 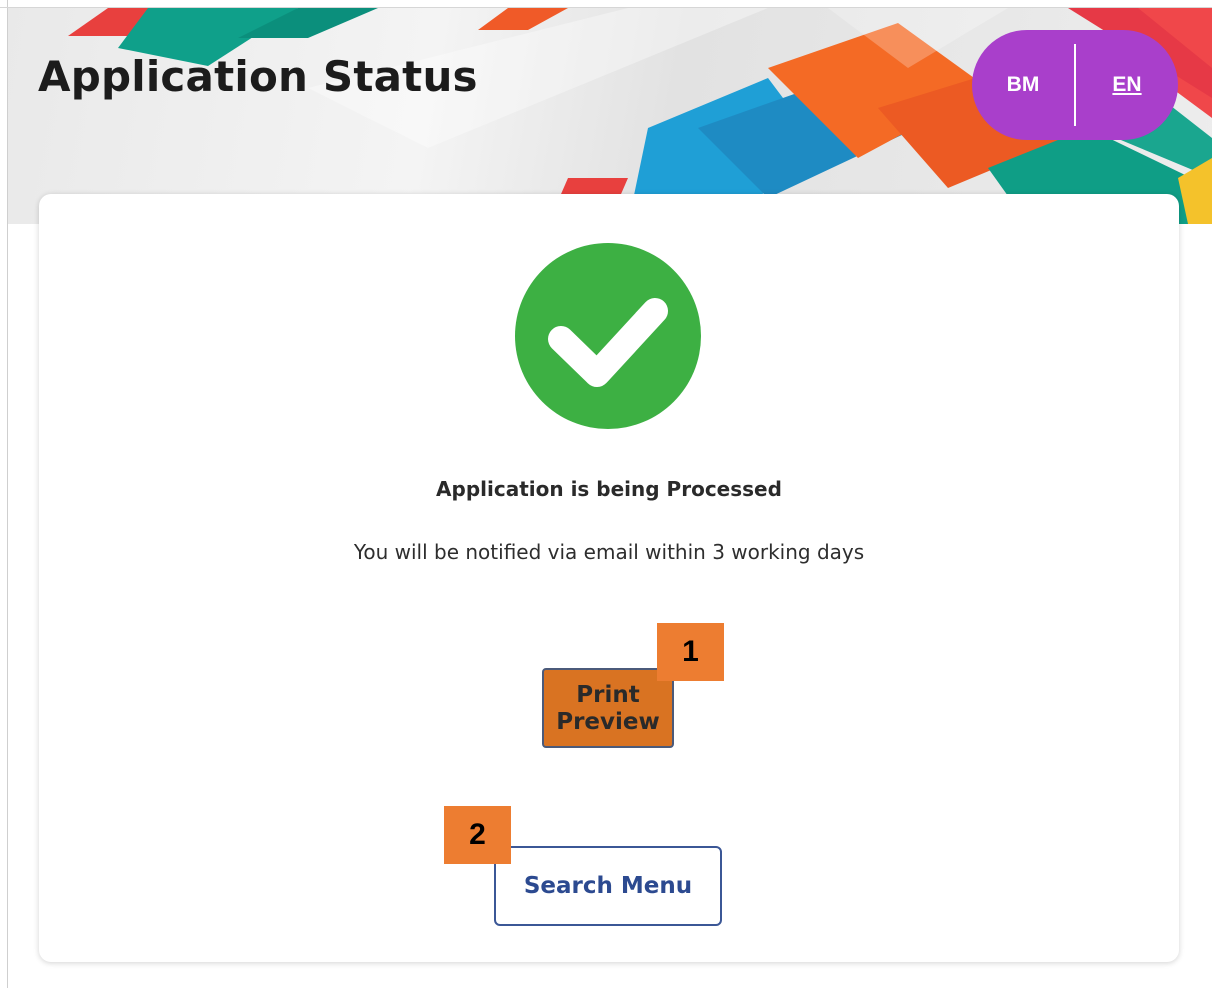 What do you see at coordinates (7, 494) in the screenshot?
I see `left-border` at bounding box center [7, 494].